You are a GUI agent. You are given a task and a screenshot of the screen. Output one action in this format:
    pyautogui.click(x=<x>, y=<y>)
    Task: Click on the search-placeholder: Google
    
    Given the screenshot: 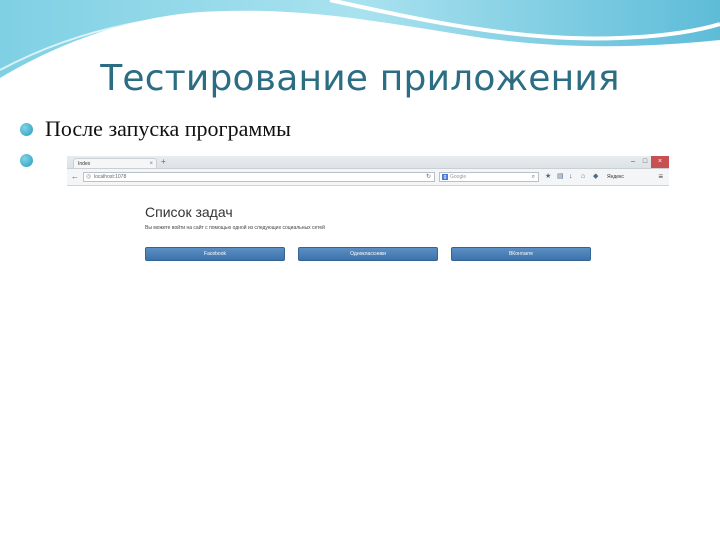 What is the action you would take?
    pyautogui.click(x=458, y=177)
    